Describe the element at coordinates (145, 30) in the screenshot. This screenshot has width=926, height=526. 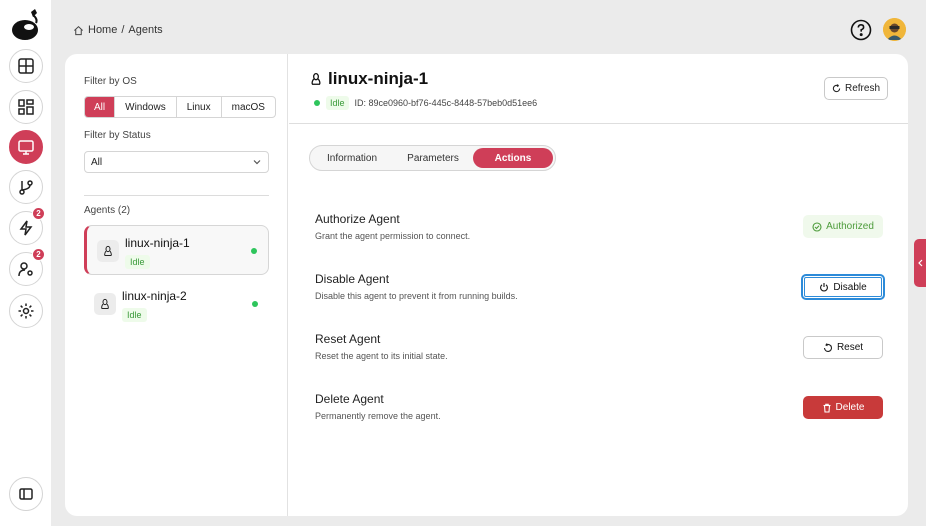
I see `breadcrumb-current: Agents` at that location.